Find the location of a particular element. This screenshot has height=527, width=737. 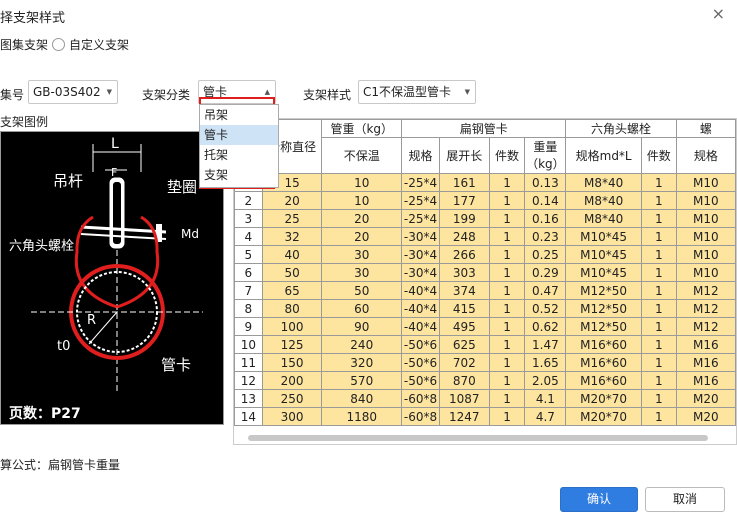

table-row: 9 100 90 -40*4 495 1 0.62 M12*50 1 M12 is located at coordinates (485, 326).